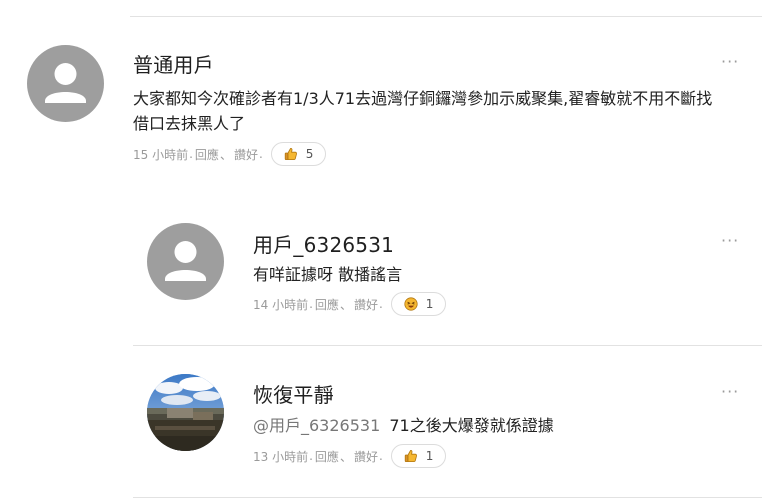 The height and width of the screenshot is (503, 775). What do you see at coordinates (447, 497) in the screenshot?
I see `bottom-divider` at bounding box center [447, 497].